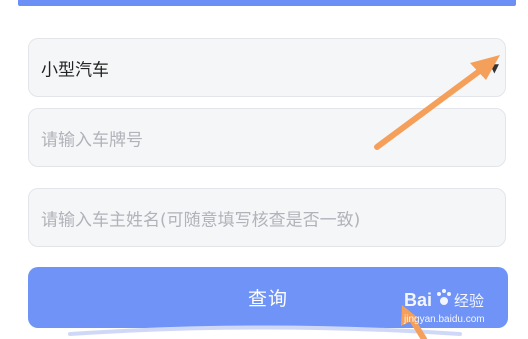  What do you see at coordinates (201, 220) in the screenshot?
I see `owner-name-placeholder: 请输入车主姓名(可随意填写核查是否一致)` at bounding box center [201, 220].